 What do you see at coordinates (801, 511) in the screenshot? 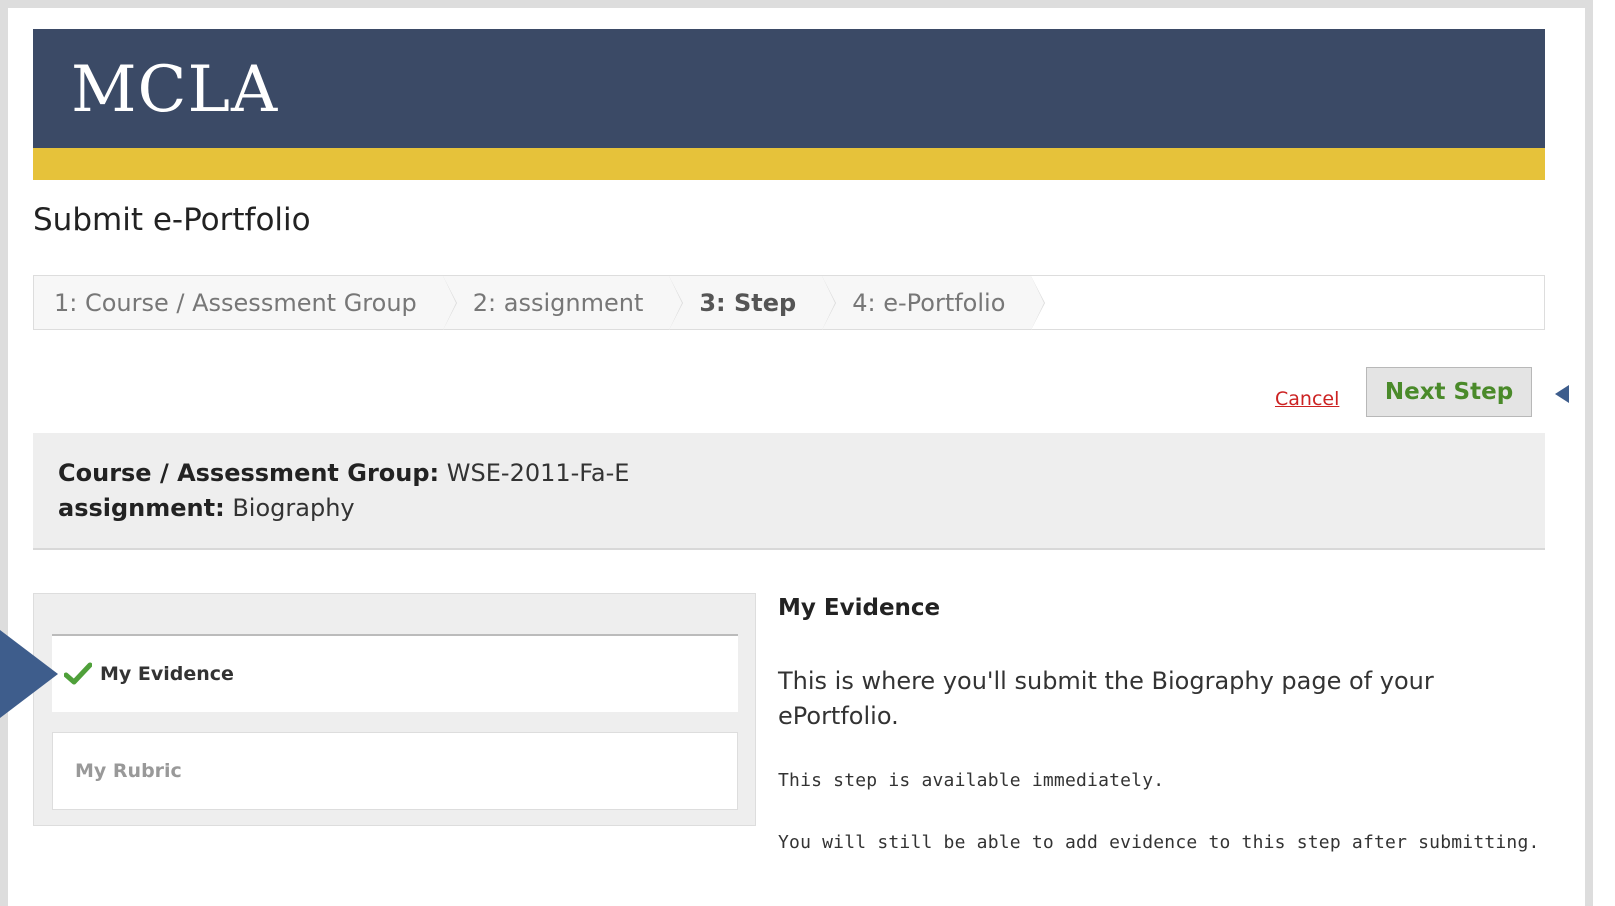
I see `assignment-info-line: assignment: Biography` at bounding box center [801, 511].